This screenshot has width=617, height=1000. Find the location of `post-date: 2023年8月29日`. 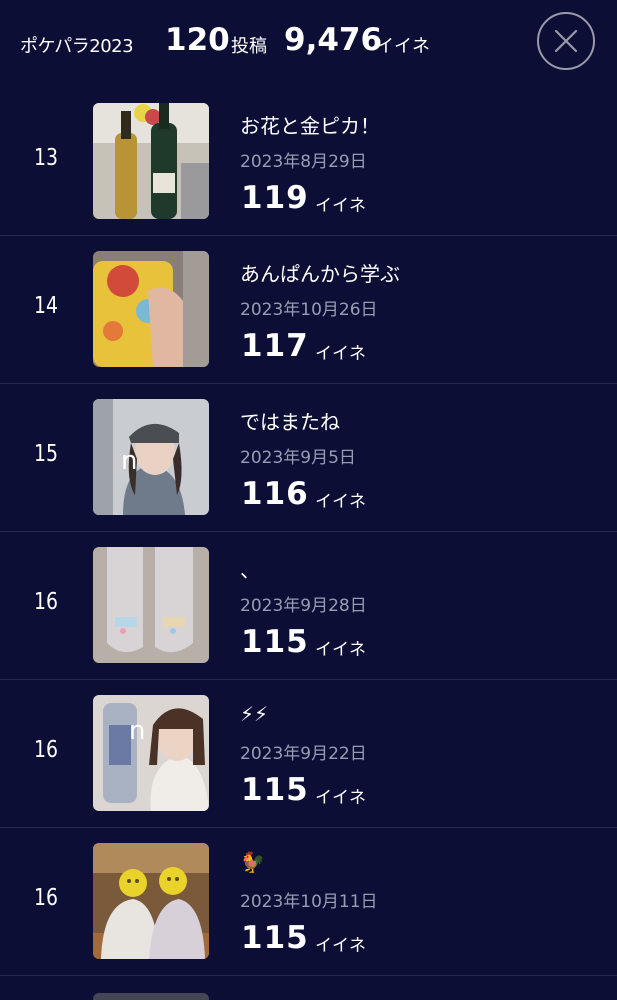

post-date: 2023年8月29日 is located at coordinates (303, 162).